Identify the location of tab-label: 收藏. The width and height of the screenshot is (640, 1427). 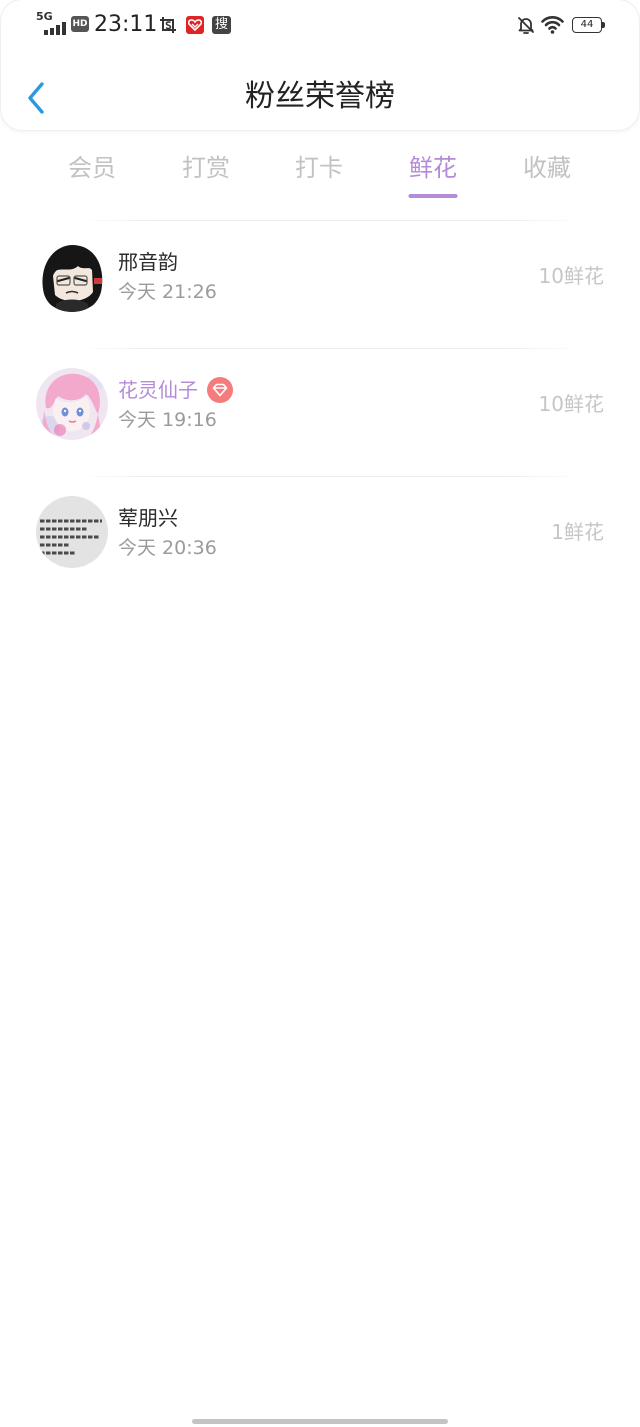
(547, 168).